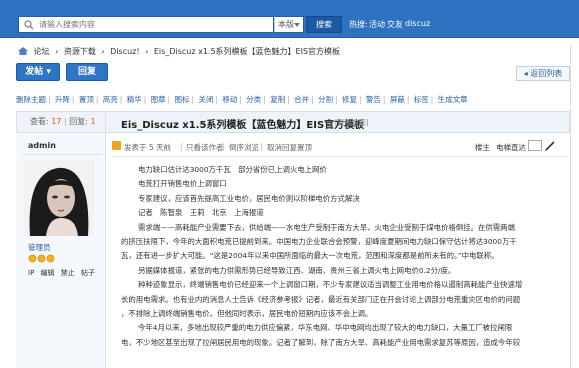 Image resolution: width=579 pixels, height=368 pixels. Describe the element at coordinates (42, 145) in the screenshot. I see `author-name: admin` at that location.